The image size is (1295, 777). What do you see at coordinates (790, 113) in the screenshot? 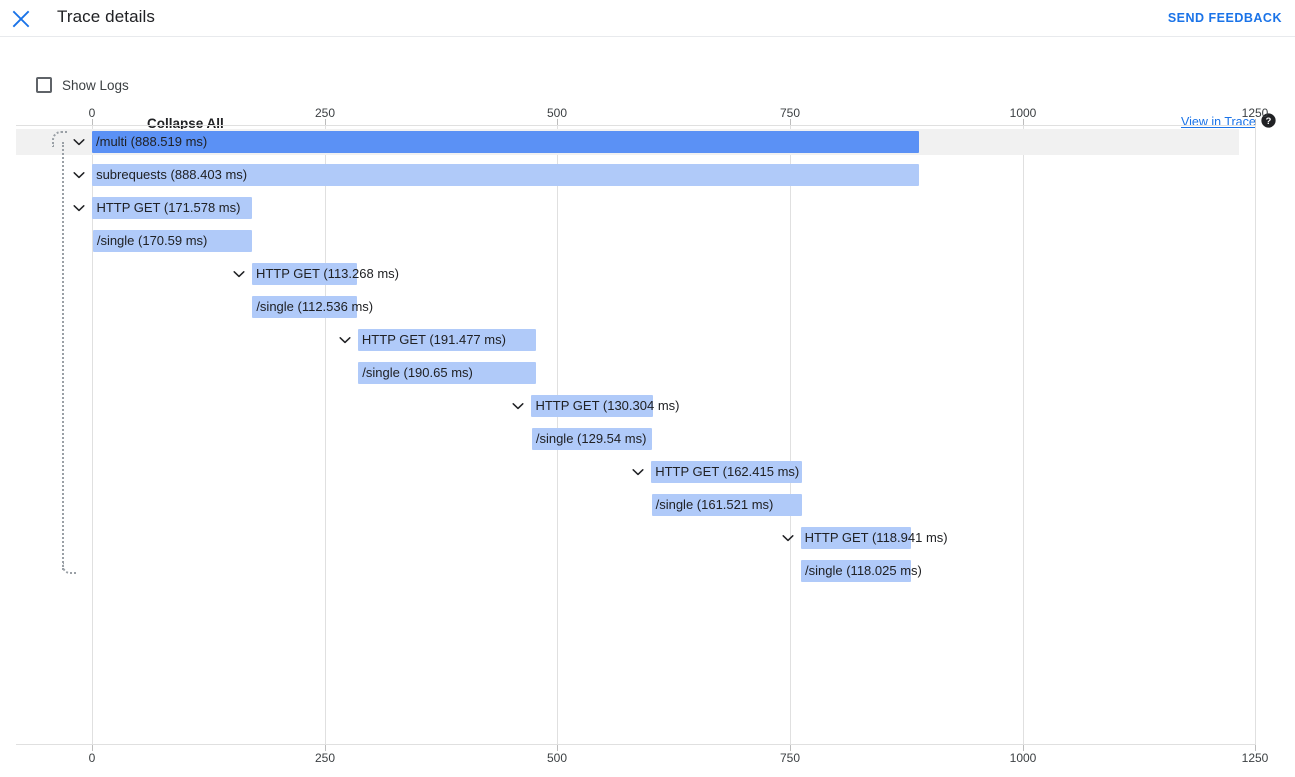
I see `axis-tick-label-top: 750` at bounding box center [790, 113].